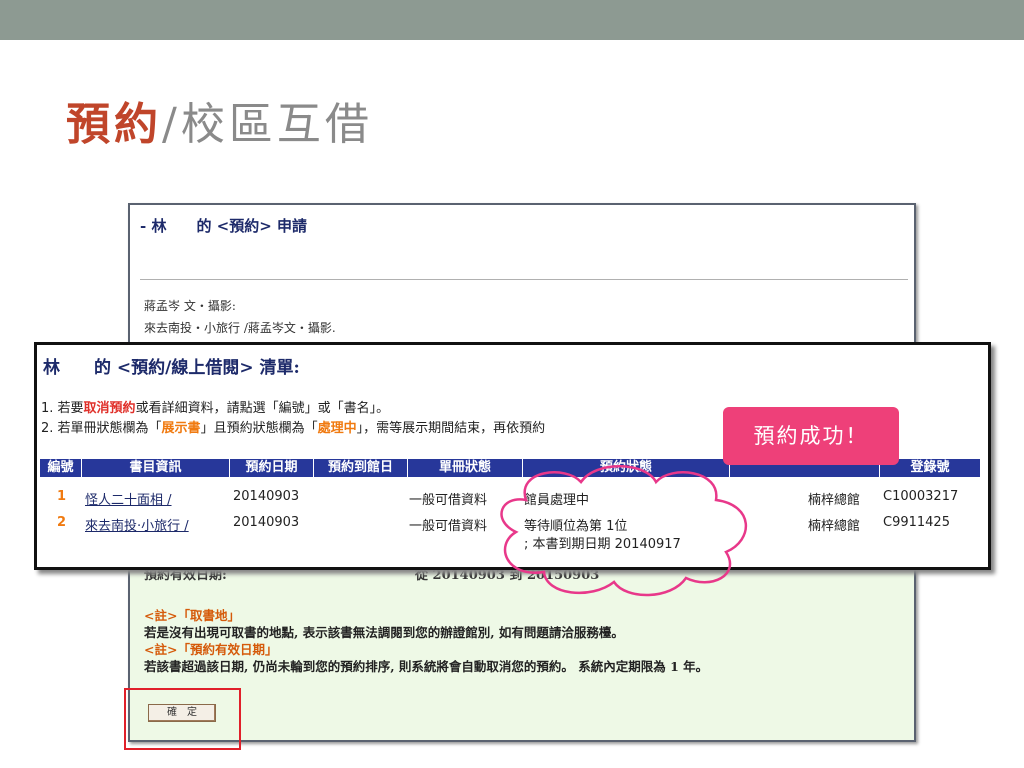 This screenshot has height=768, width=1024. What do you see at coordinates (272, 468) in the screenshot?
I see `col-reserve-date: 預約日期` at bounding box center [272, 468].